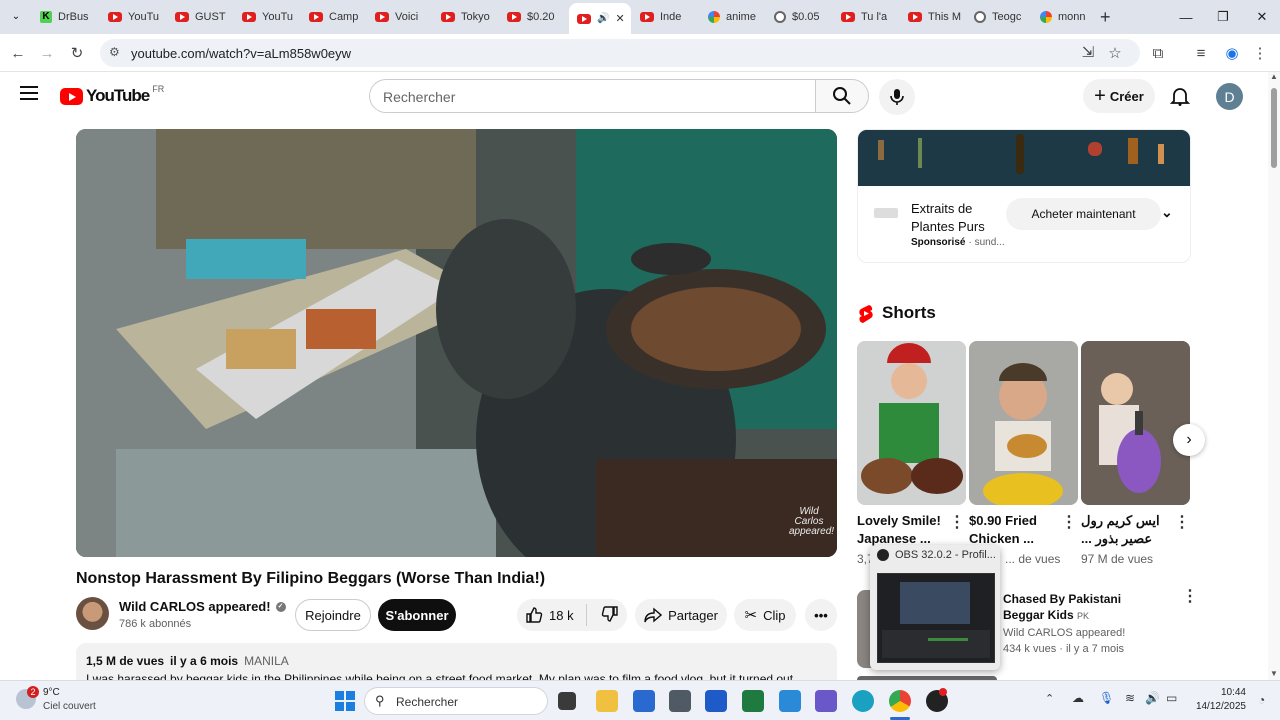  What do you see at coordinates (821, 615) in the screenshot?
I see `more-actions-button: •••` at bounding box center [821, 615].